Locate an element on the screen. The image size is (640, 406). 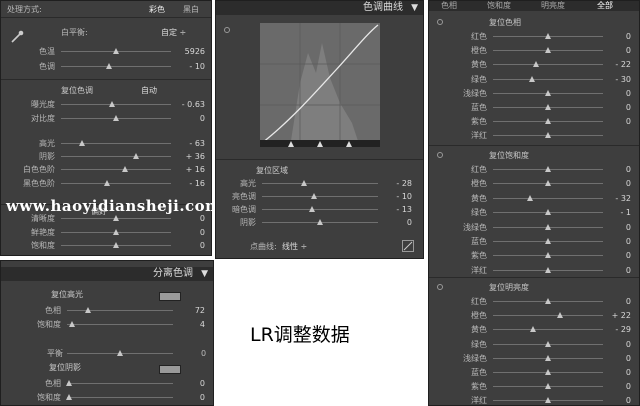
shadow-reset-label: 复位阴影 is located at coordinates (65, 367).